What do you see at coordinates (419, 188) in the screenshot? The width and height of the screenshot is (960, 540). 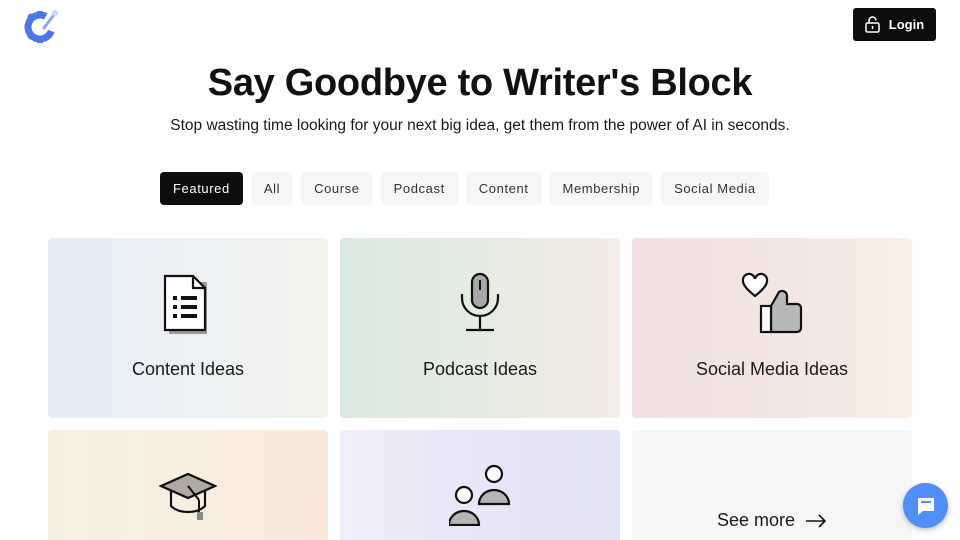 I see `tab-podcast: Podcast` at bounding box center [419, 188].